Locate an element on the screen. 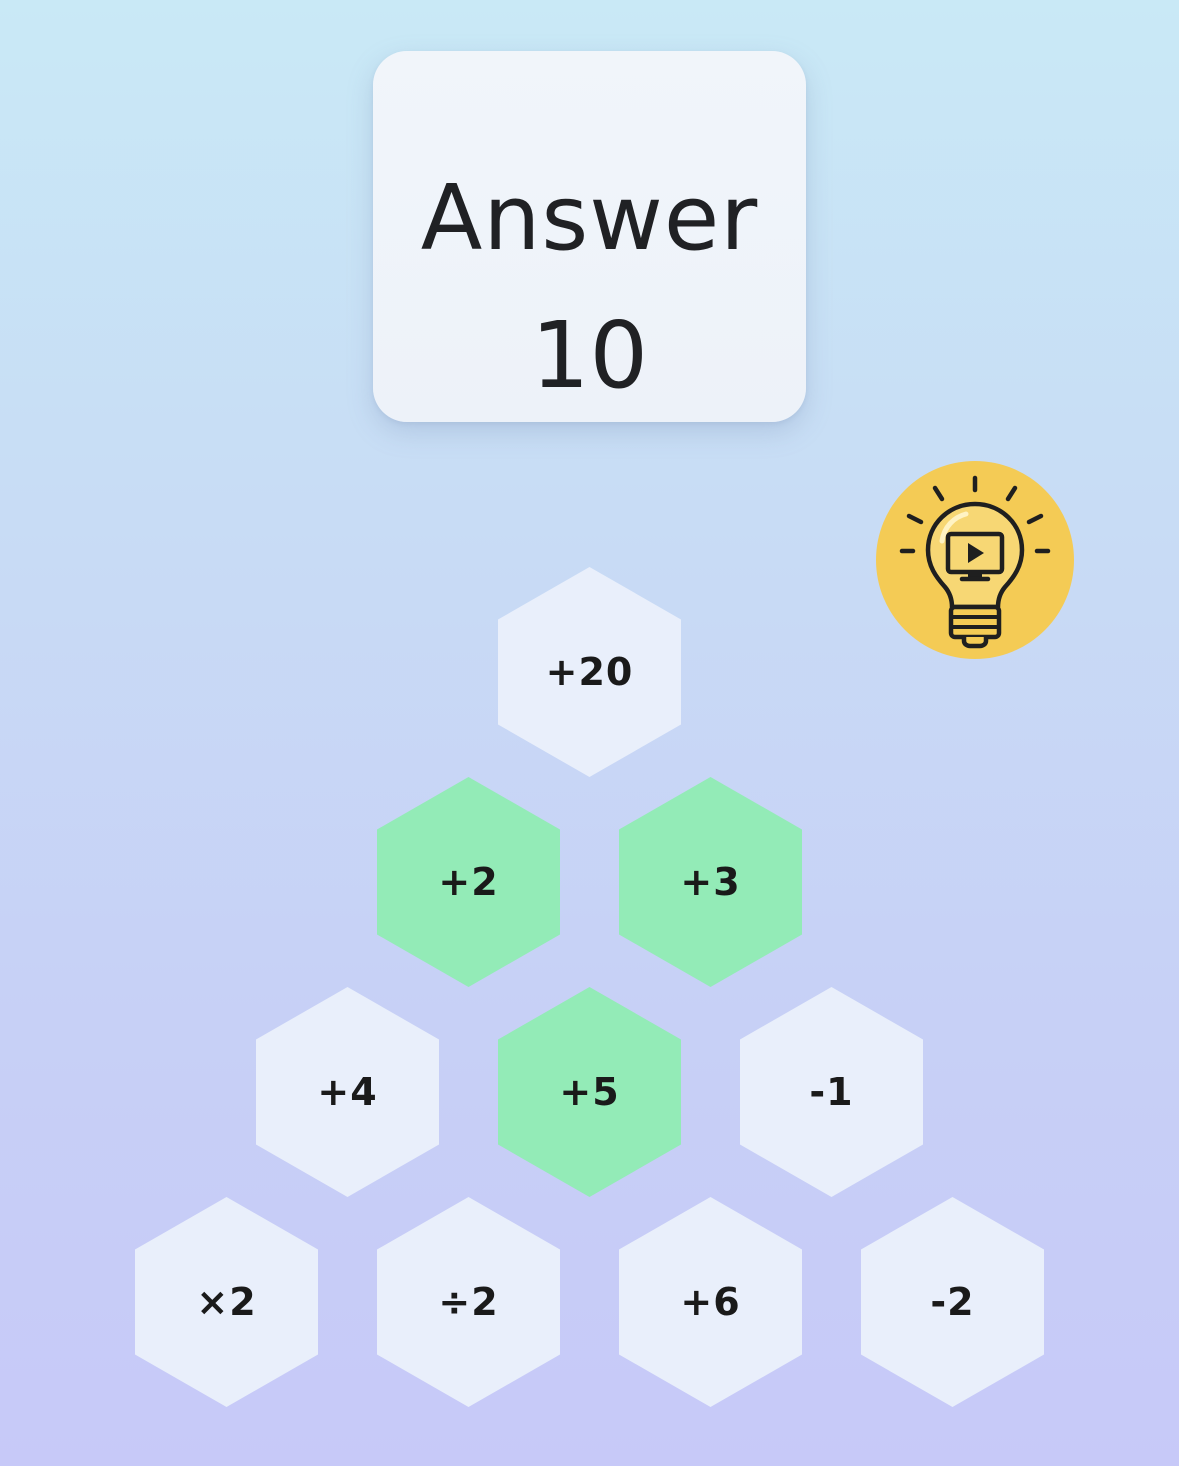  hex-tile-label: +3 is located at coordinates (710, 882).